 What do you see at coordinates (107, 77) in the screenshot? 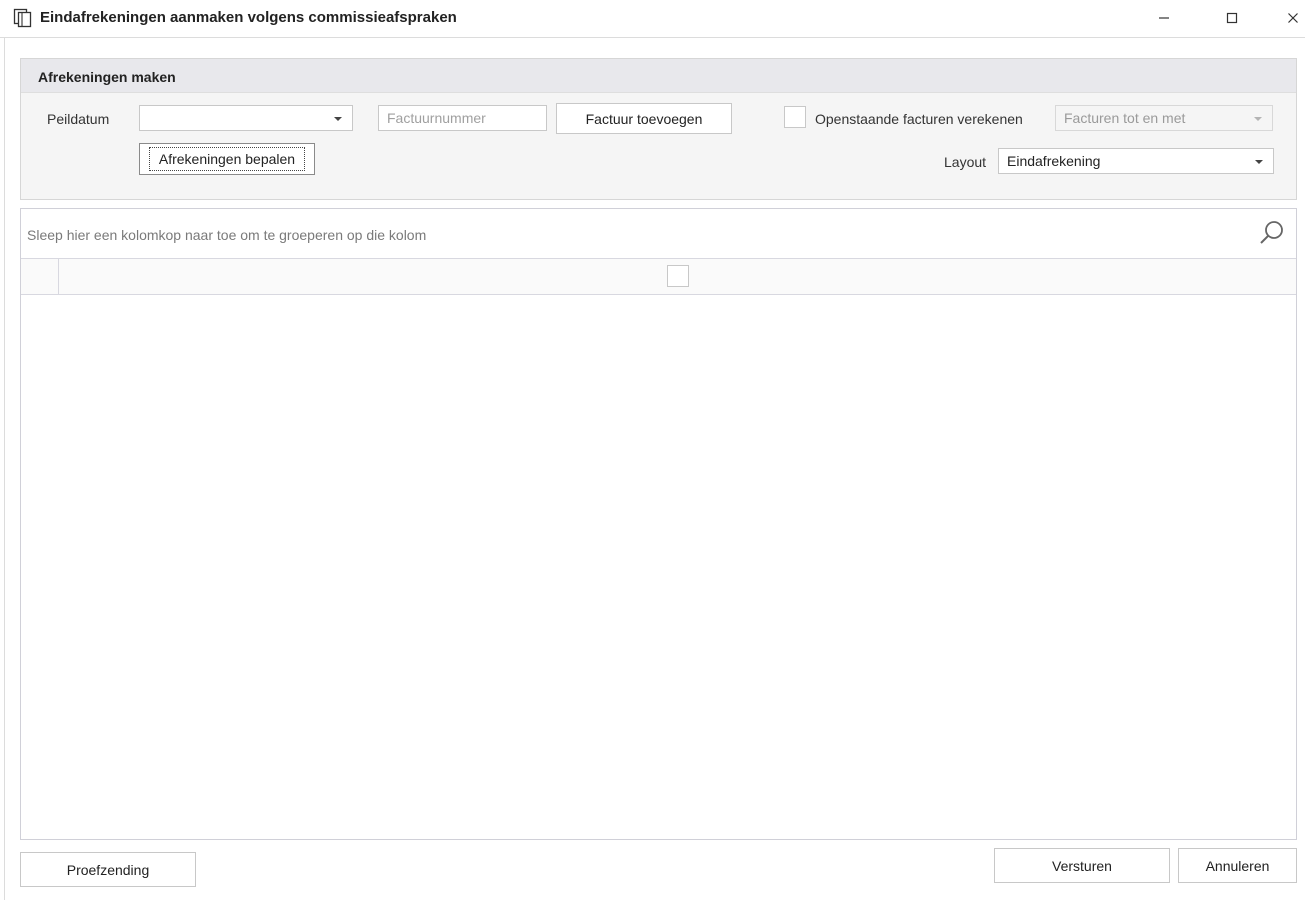
I see `panel-title: Afrekeningen maken` at bounding box center [107, 77].